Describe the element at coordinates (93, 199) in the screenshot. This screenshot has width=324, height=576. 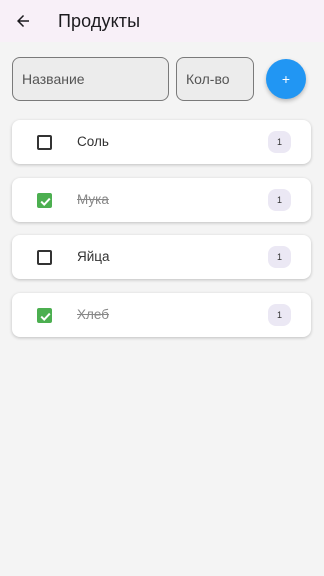
I see `item-label: Мука` at that location.